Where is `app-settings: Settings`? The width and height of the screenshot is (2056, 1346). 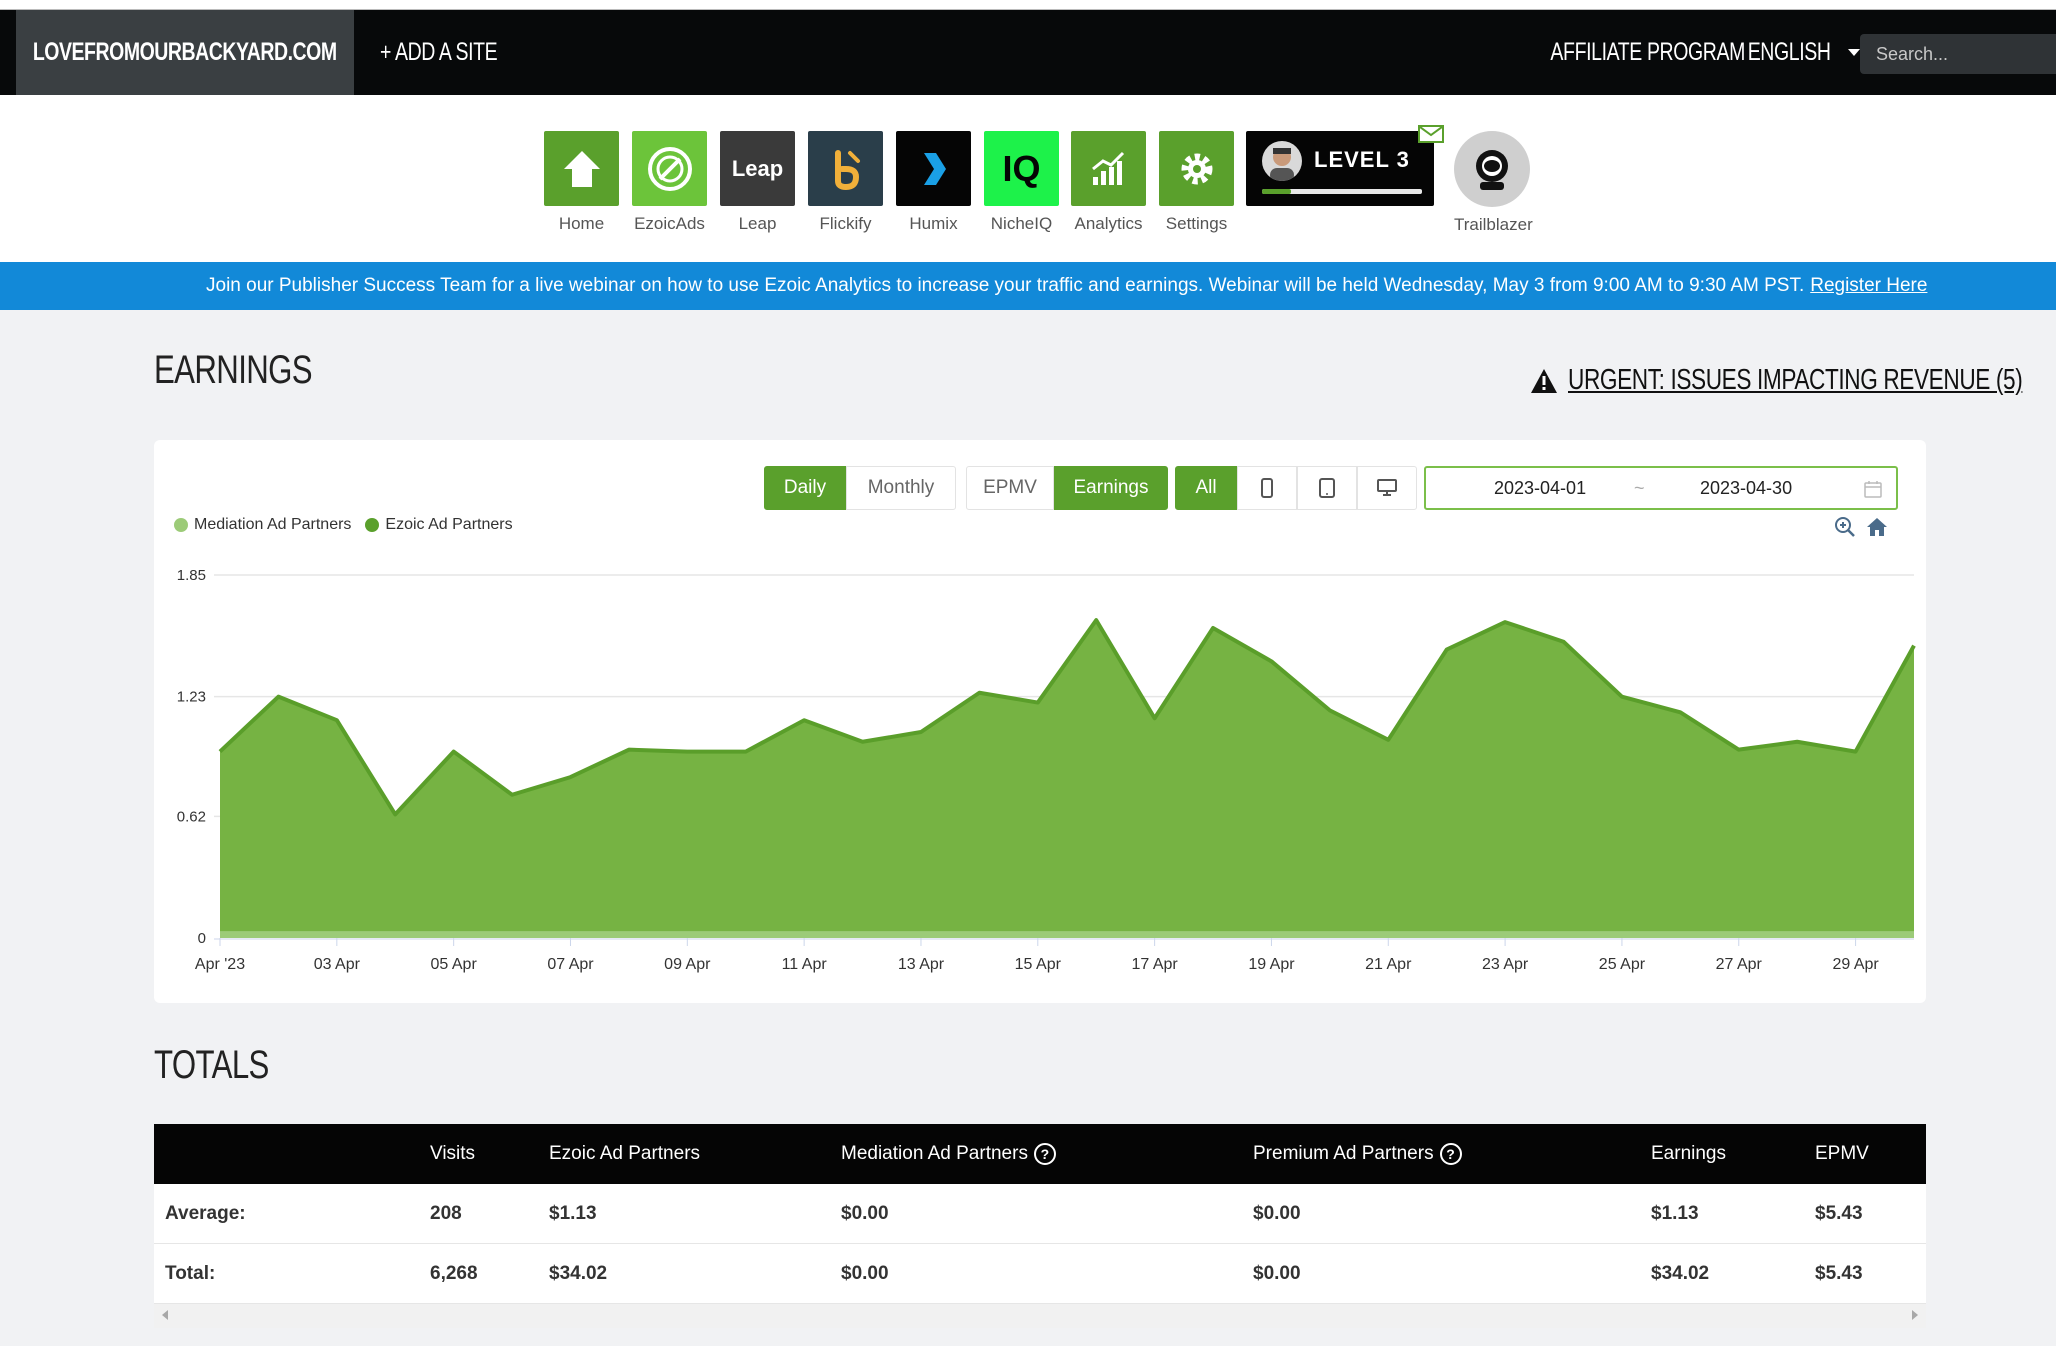 app-settings: Settings is located at coordinates (1196, 182).